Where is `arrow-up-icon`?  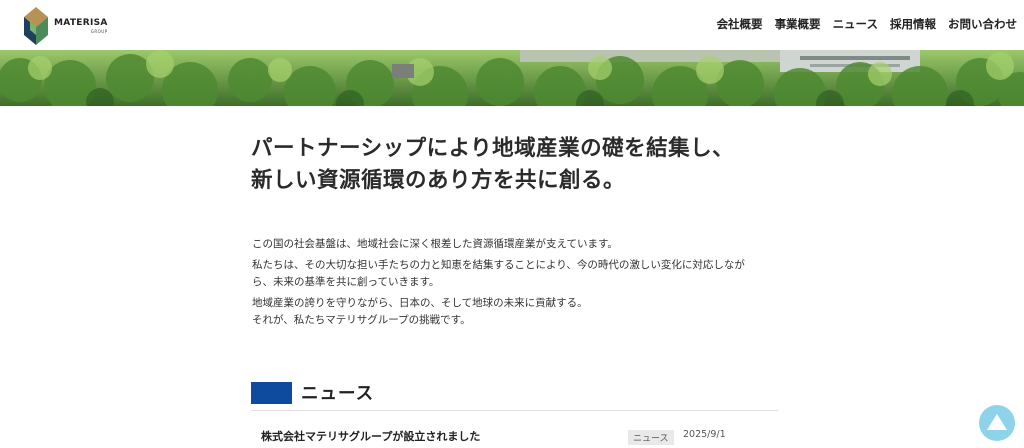 arrow-up-icon is located at coordinates (997, 422).